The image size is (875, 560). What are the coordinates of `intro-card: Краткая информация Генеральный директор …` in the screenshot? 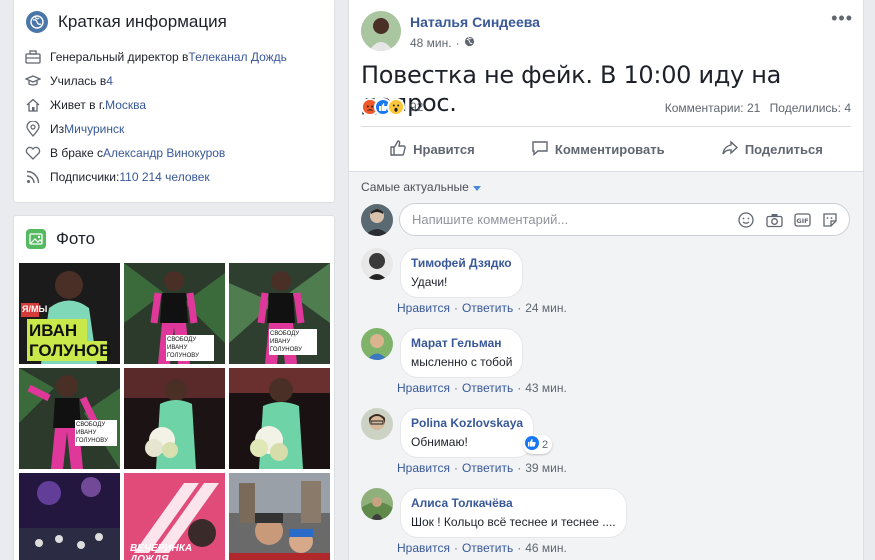 It's located at (174, 101).